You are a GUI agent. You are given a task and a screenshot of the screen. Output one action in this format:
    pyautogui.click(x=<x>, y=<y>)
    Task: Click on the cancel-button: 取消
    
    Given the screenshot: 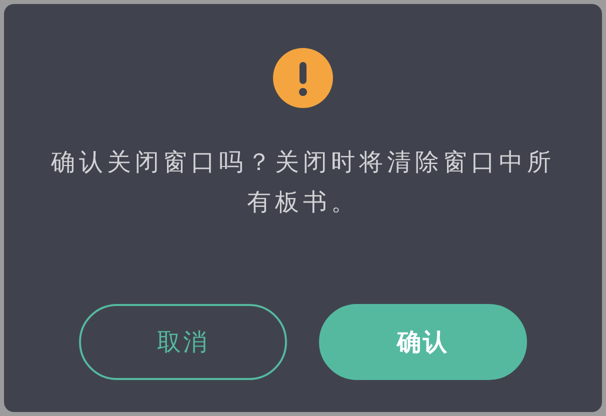 What is the action you would take?
    pyautogui.click(x=183, y=342)
    